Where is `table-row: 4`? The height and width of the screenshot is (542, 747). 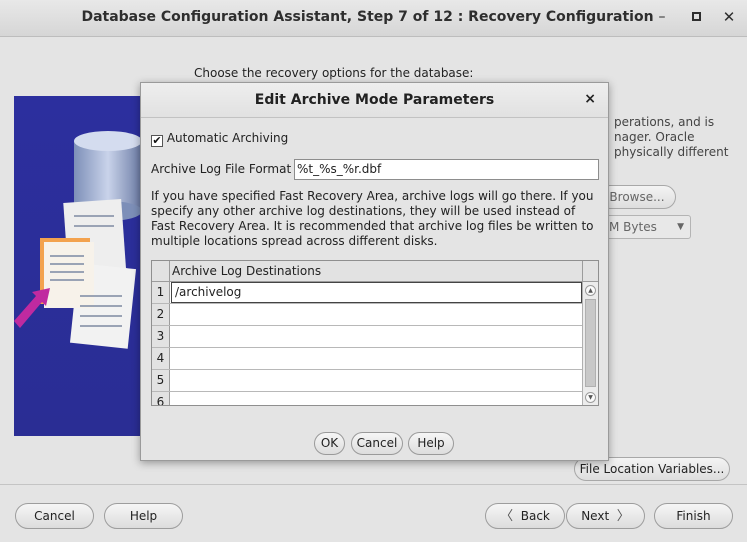 table-row: 4 is located at coordinates (367, 359).